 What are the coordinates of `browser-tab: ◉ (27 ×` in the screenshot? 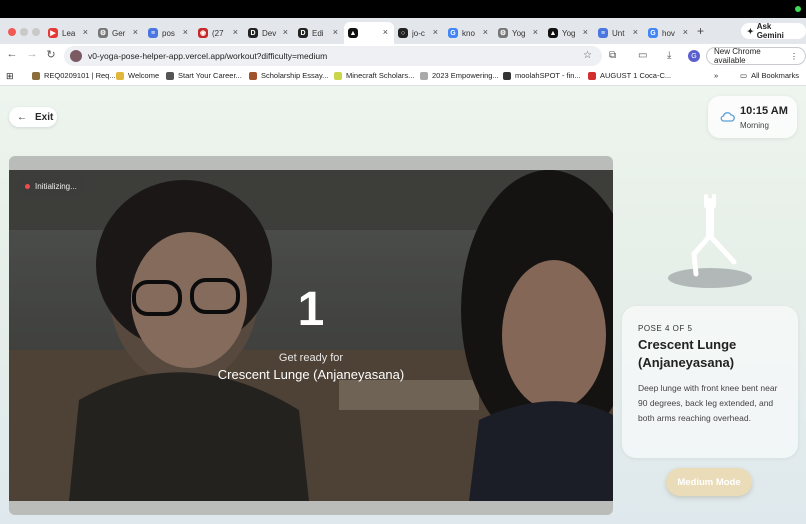 It's located at (219, 33).